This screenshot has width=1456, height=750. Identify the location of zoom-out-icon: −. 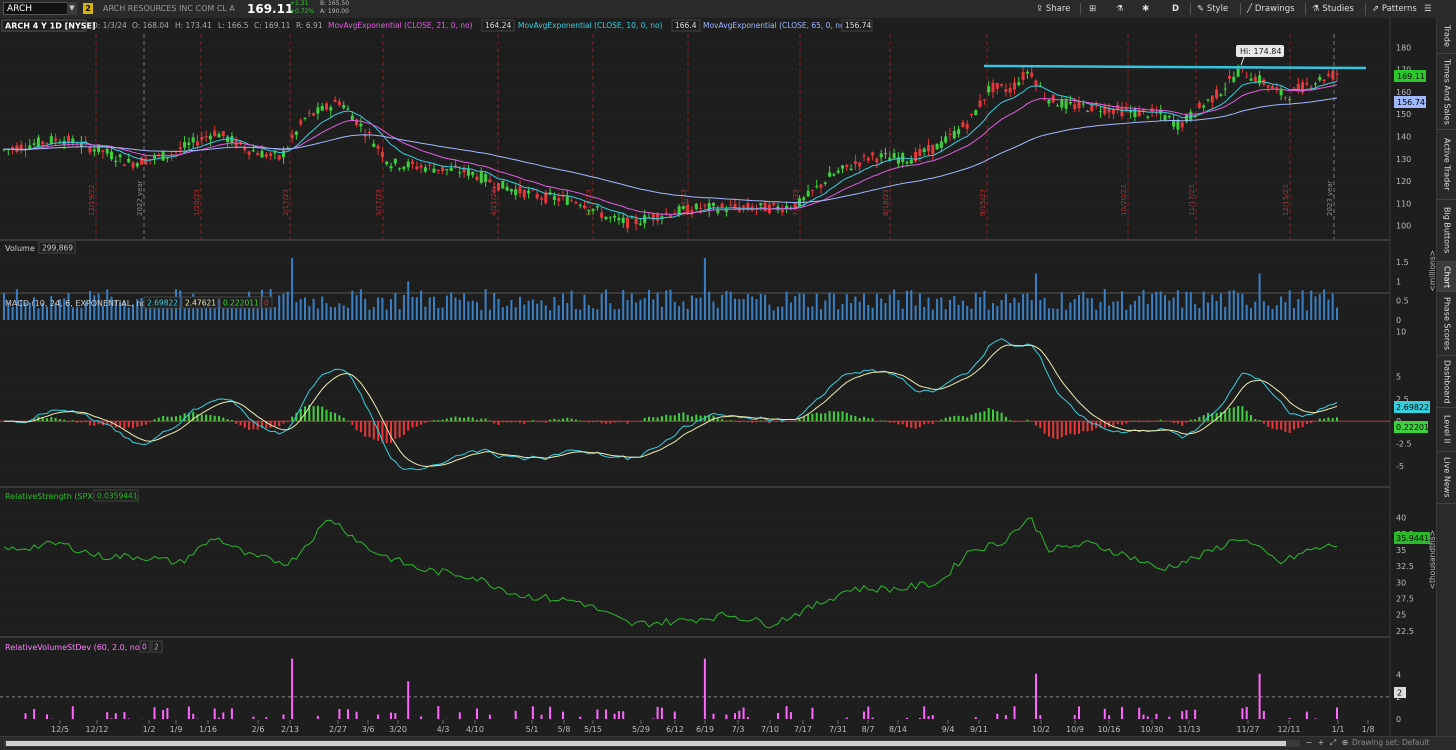
(1309, 743).